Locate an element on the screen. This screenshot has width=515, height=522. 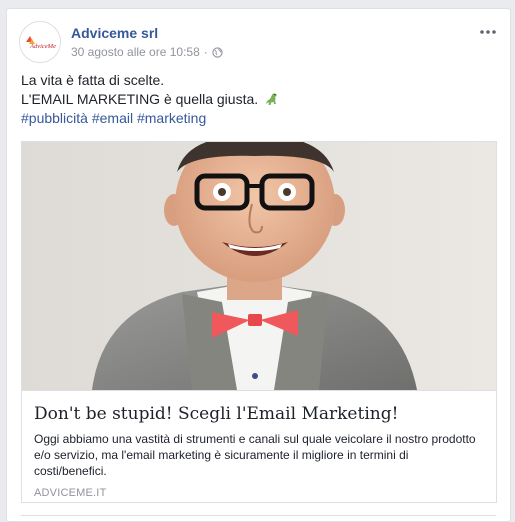
post-text-line-2-content: L'EMAIL MARKETING è quella giusta. is located at coordinates (140, 99).